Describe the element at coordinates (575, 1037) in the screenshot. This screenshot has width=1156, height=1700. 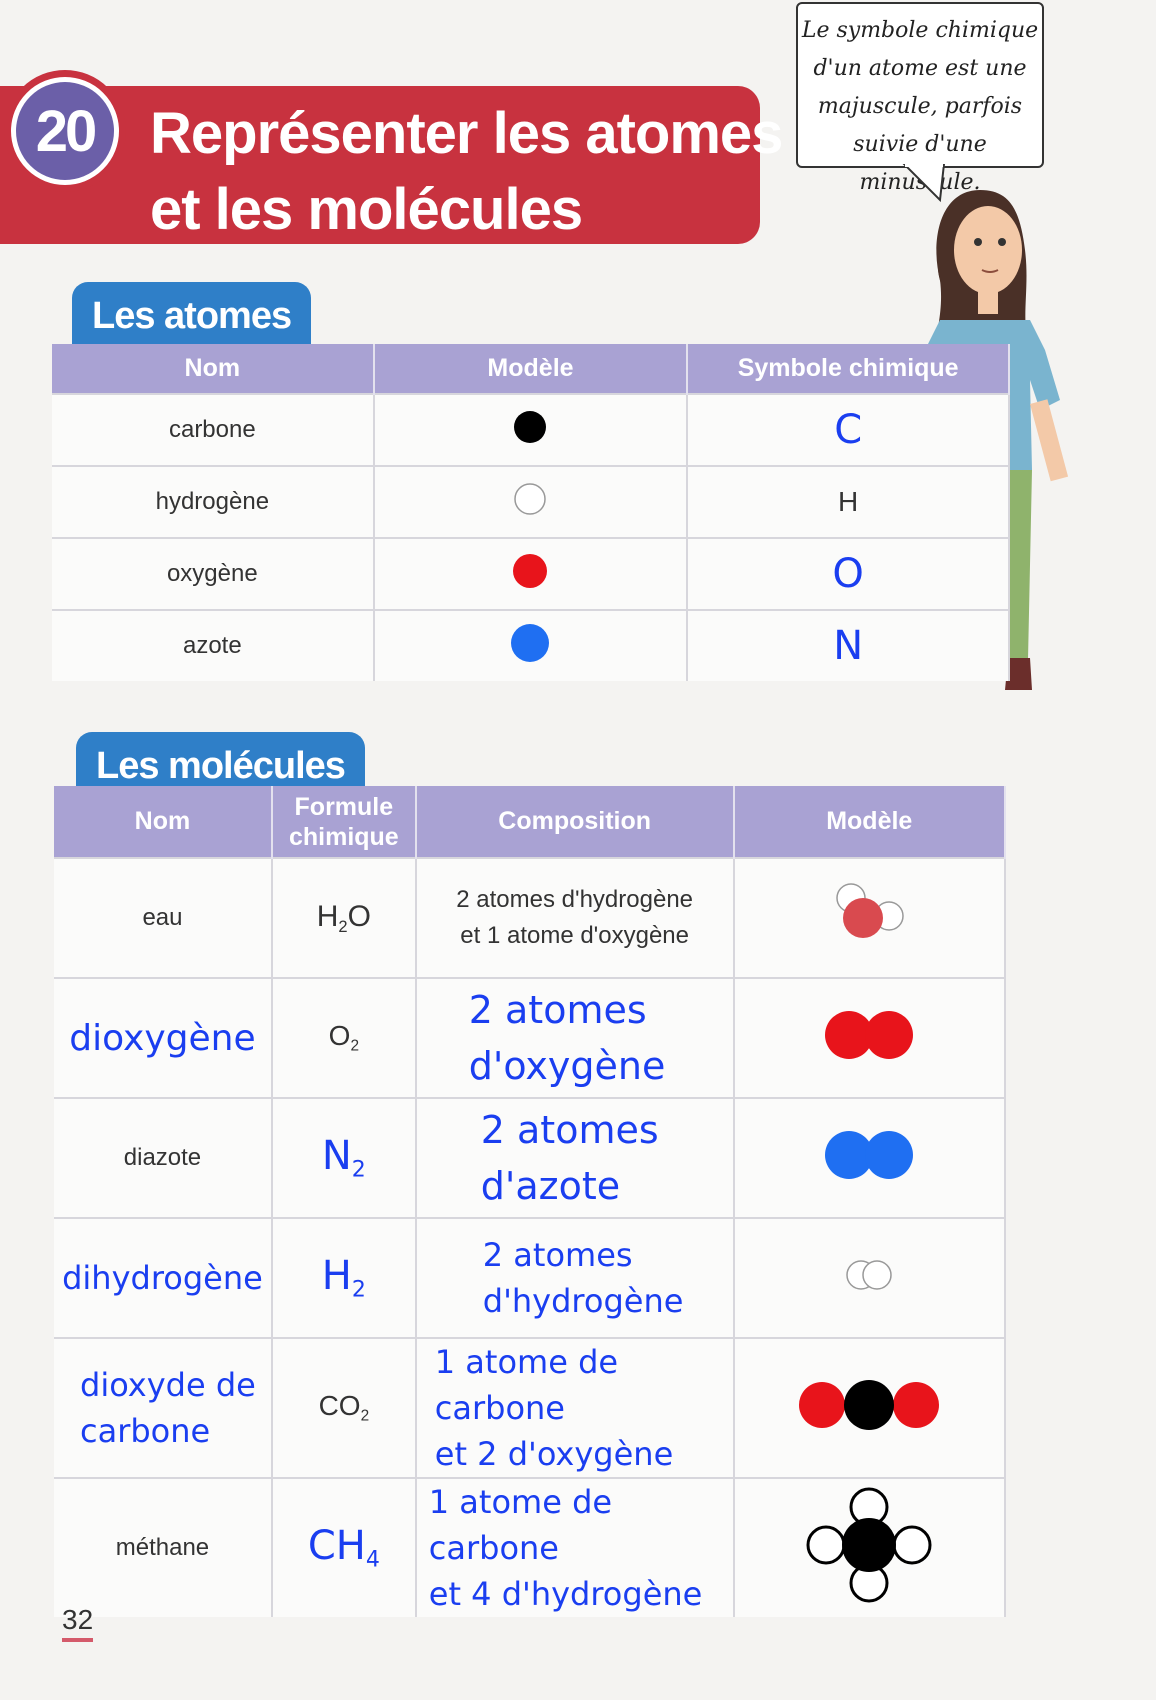
I see `molecule-composition: 2 atomes d'oxygène` at that location.